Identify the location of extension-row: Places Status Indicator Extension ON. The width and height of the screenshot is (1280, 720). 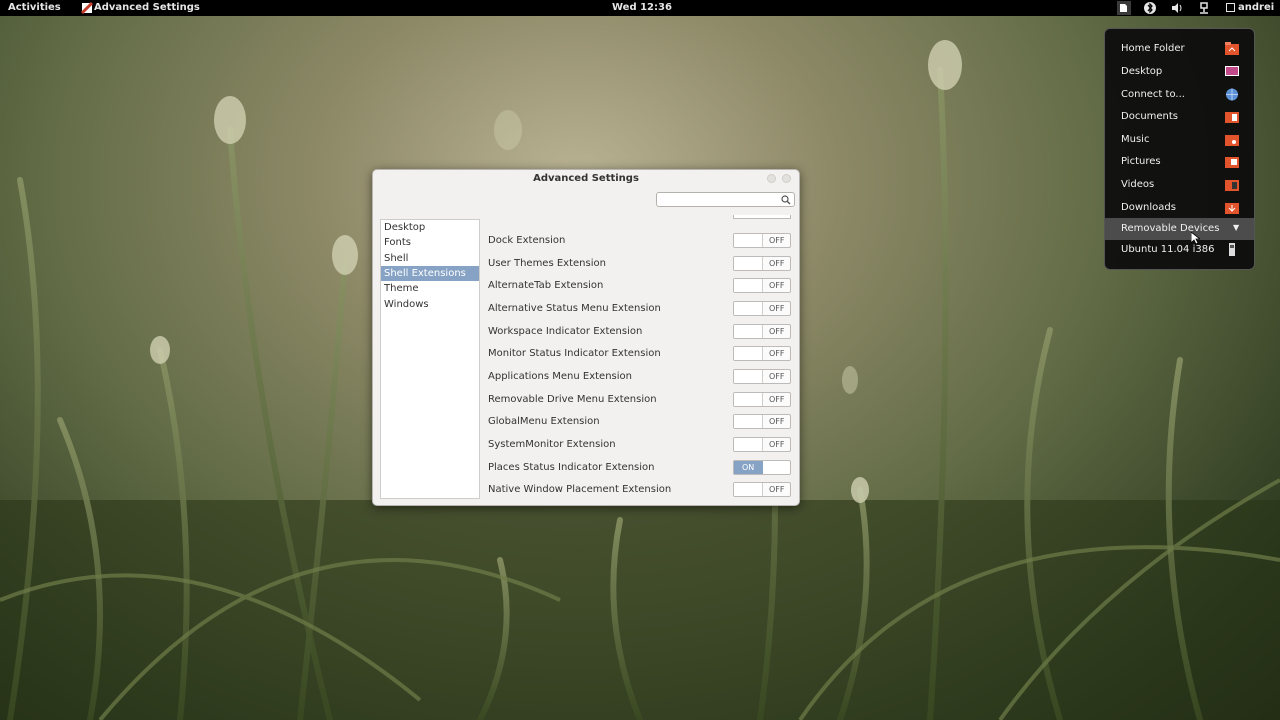
(638, 468).